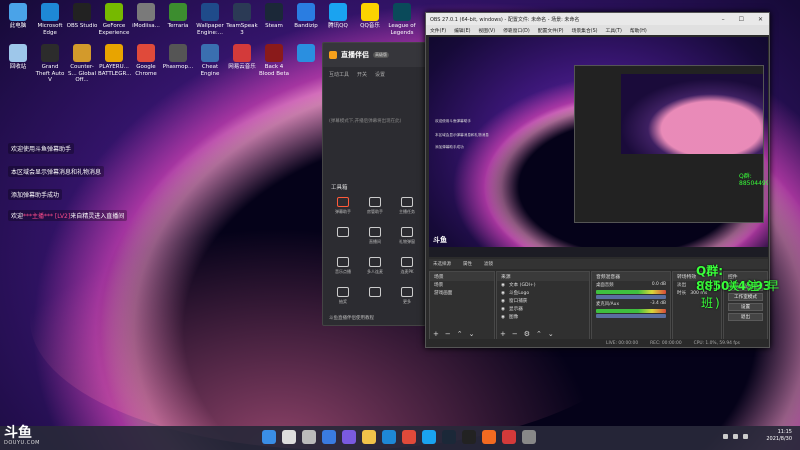  I want to click on toolbox-item: 直播间, so click(375, 236).